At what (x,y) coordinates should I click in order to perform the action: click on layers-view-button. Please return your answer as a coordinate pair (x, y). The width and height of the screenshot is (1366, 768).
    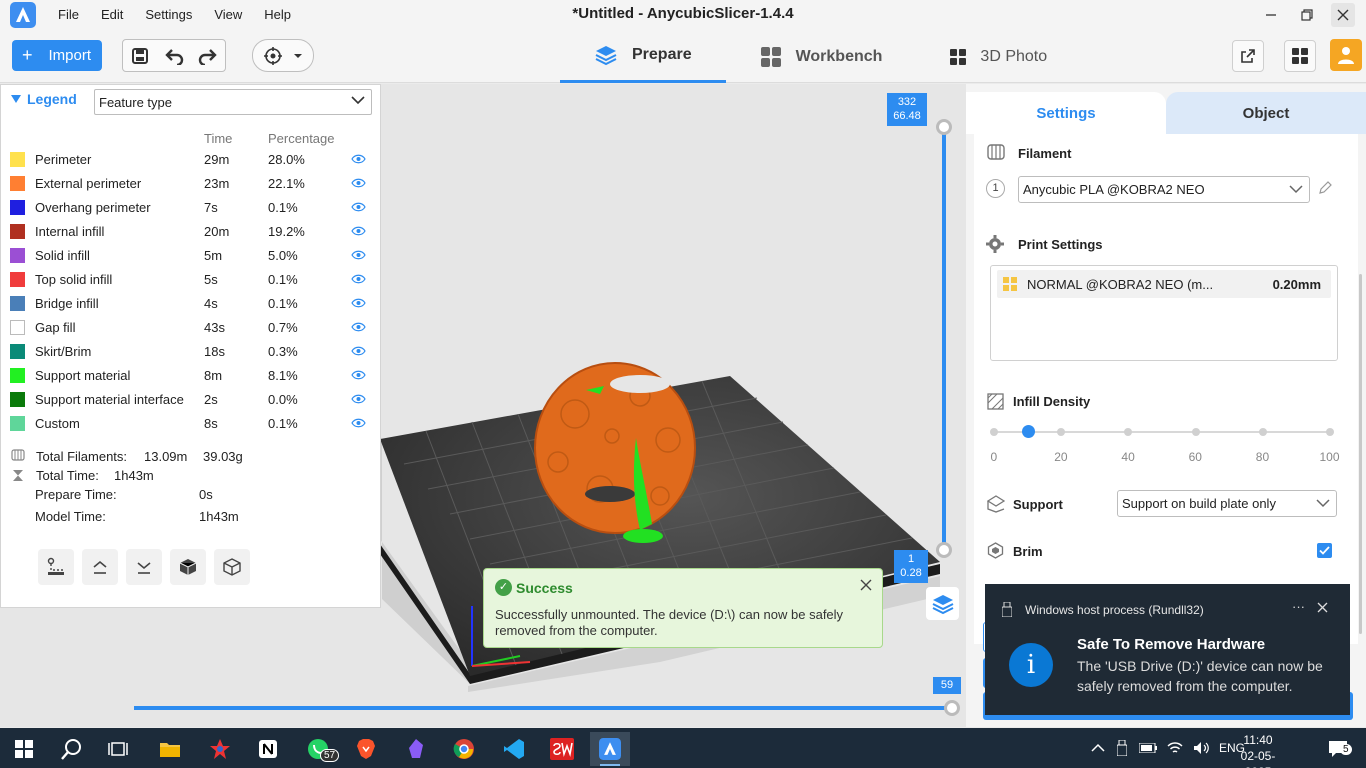
    Looking at the image, I should click on (942, 603).